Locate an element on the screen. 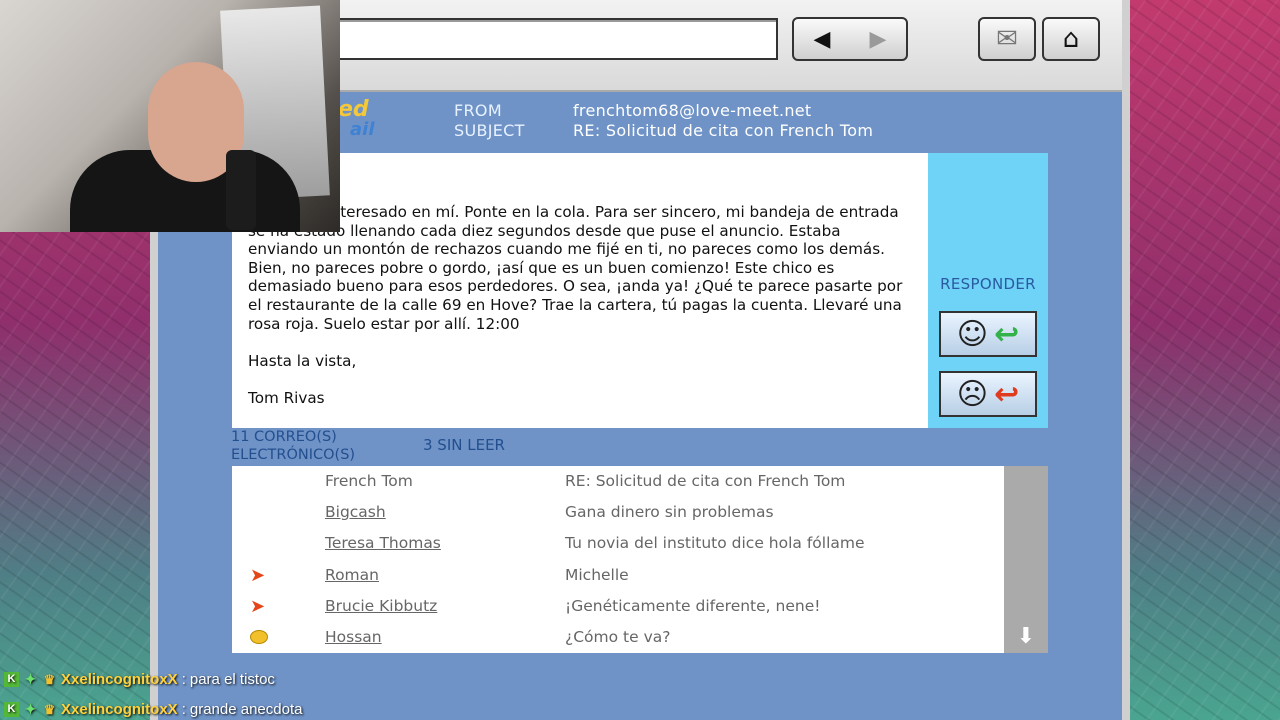 The height and width of the screenshot is (720, 1280). chat-message: K ✦ ♛ XxelincognitoxX : para el tistoc is located at coordinates (214, 679).